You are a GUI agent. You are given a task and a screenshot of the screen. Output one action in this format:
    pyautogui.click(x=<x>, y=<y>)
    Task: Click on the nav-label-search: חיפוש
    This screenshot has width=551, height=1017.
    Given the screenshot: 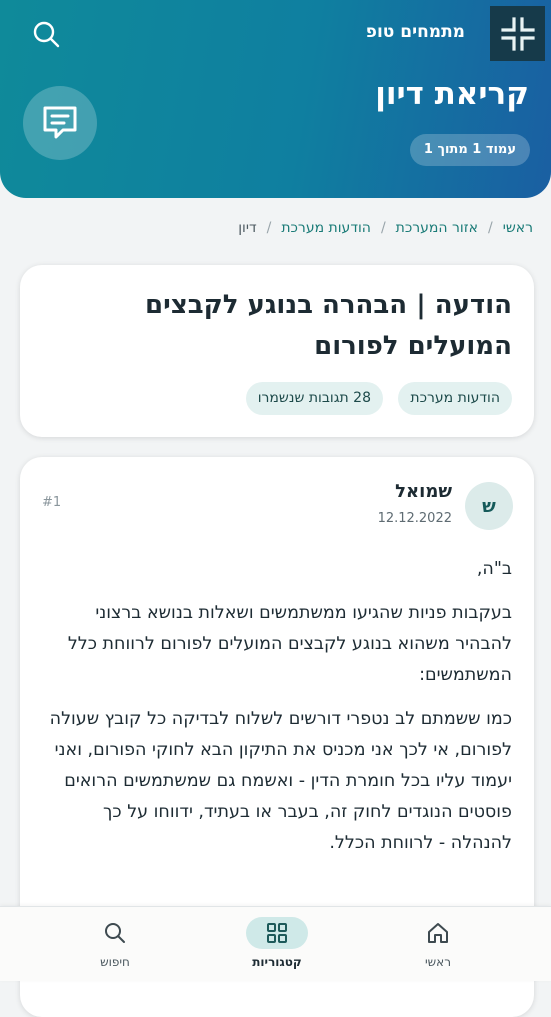 What is the action you would take?
    pyautogui.click(x=115, y=962)
    